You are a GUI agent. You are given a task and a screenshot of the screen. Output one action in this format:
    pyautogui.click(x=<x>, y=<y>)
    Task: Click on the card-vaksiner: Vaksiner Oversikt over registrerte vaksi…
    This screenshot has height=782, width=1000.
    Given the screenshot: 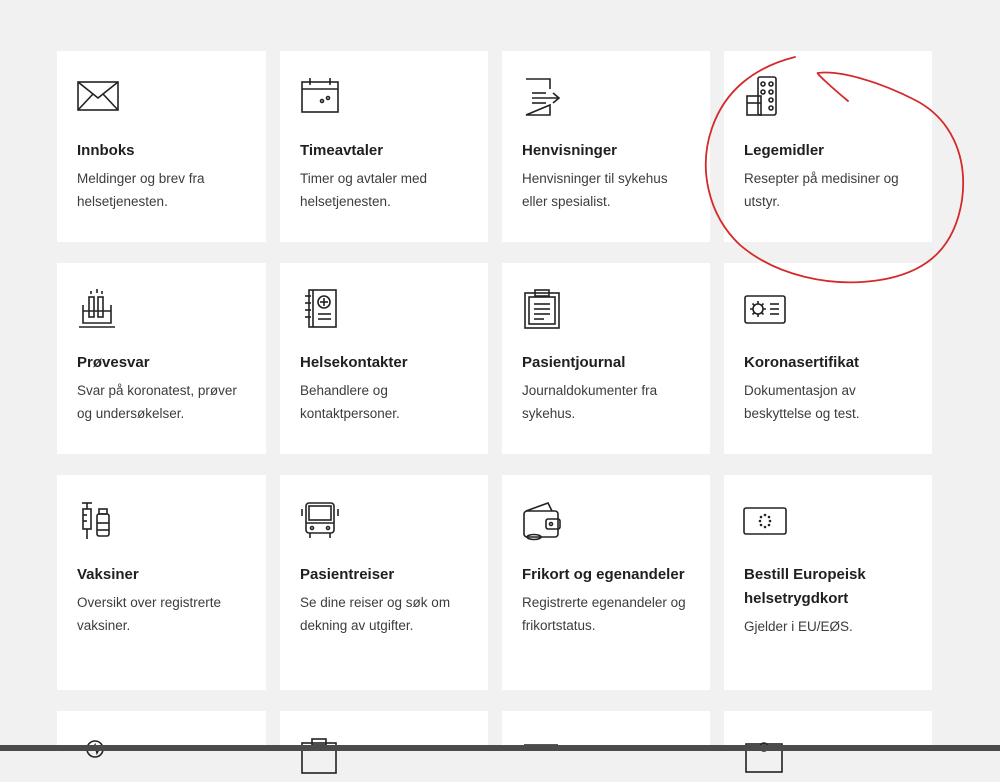 What is the action you would take?
    pyautogui.click(x=161, y=582)
    